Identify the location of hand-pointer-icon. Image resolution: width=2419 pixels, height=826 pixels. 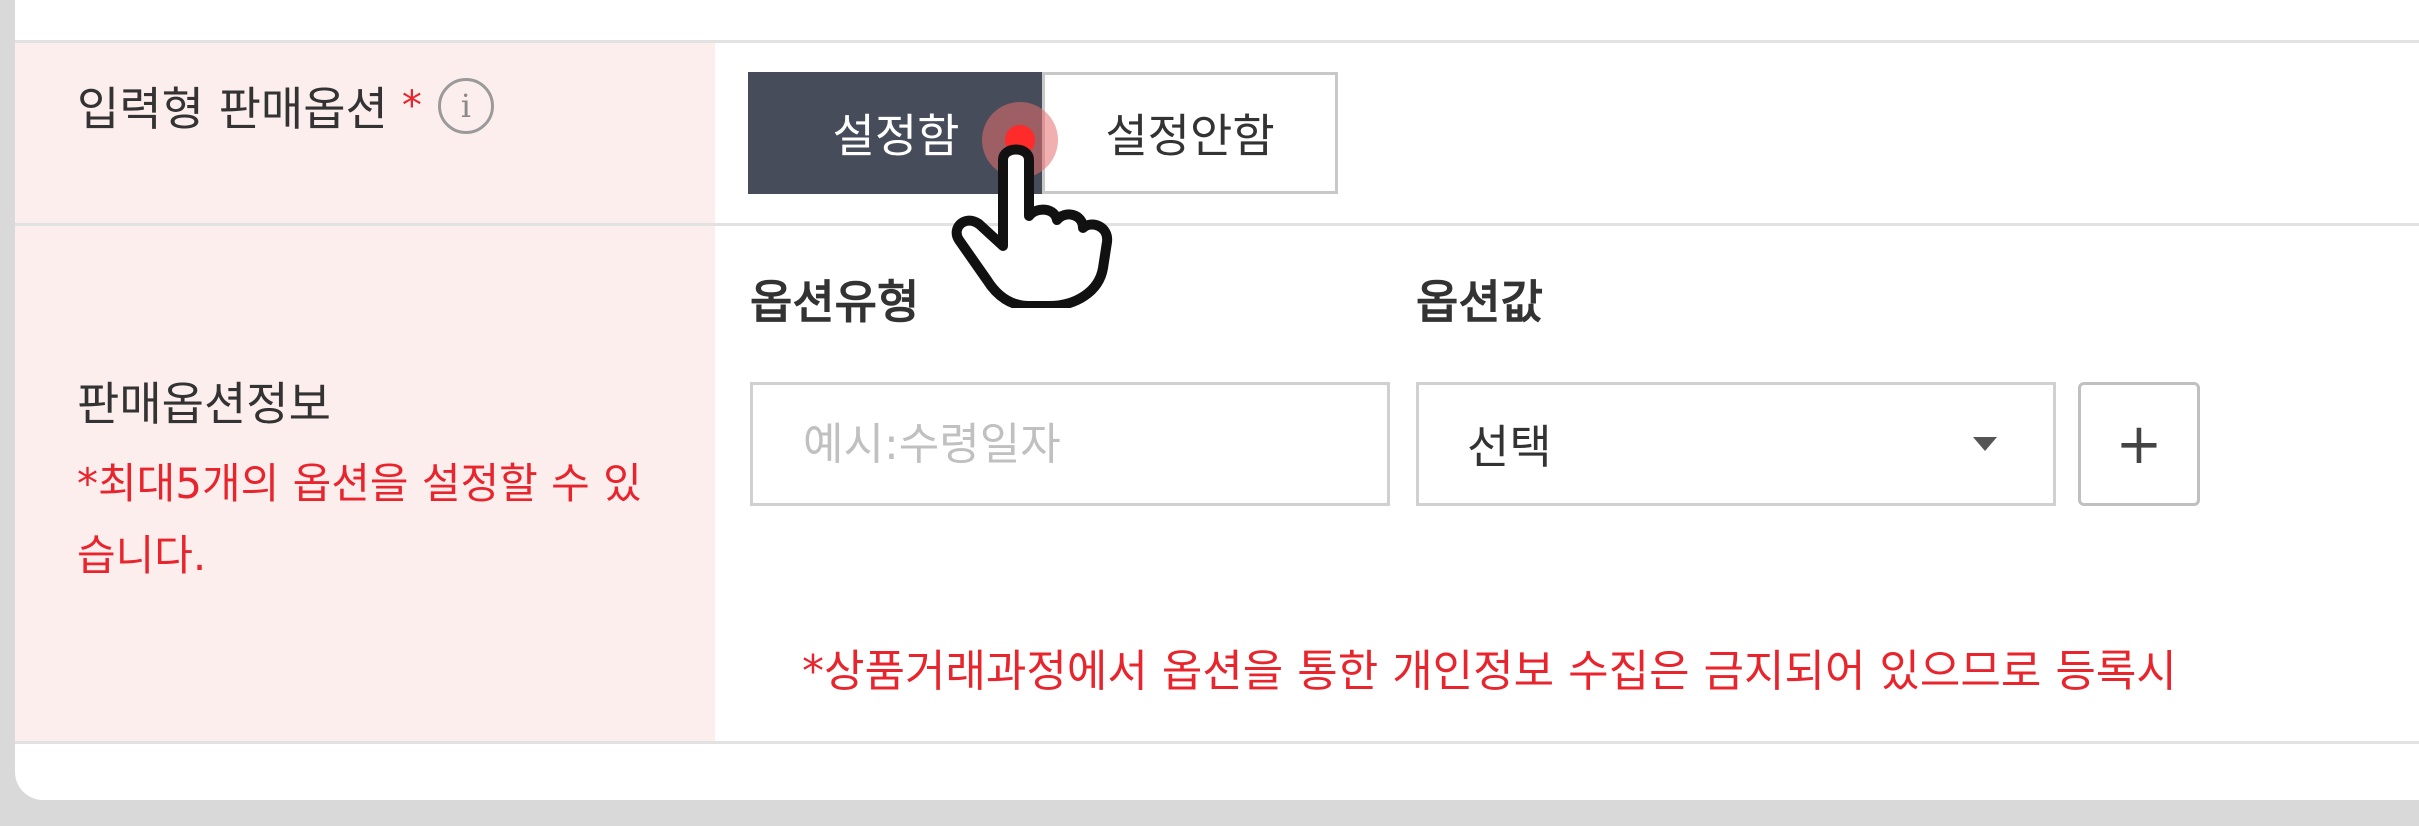
(1032, 226).